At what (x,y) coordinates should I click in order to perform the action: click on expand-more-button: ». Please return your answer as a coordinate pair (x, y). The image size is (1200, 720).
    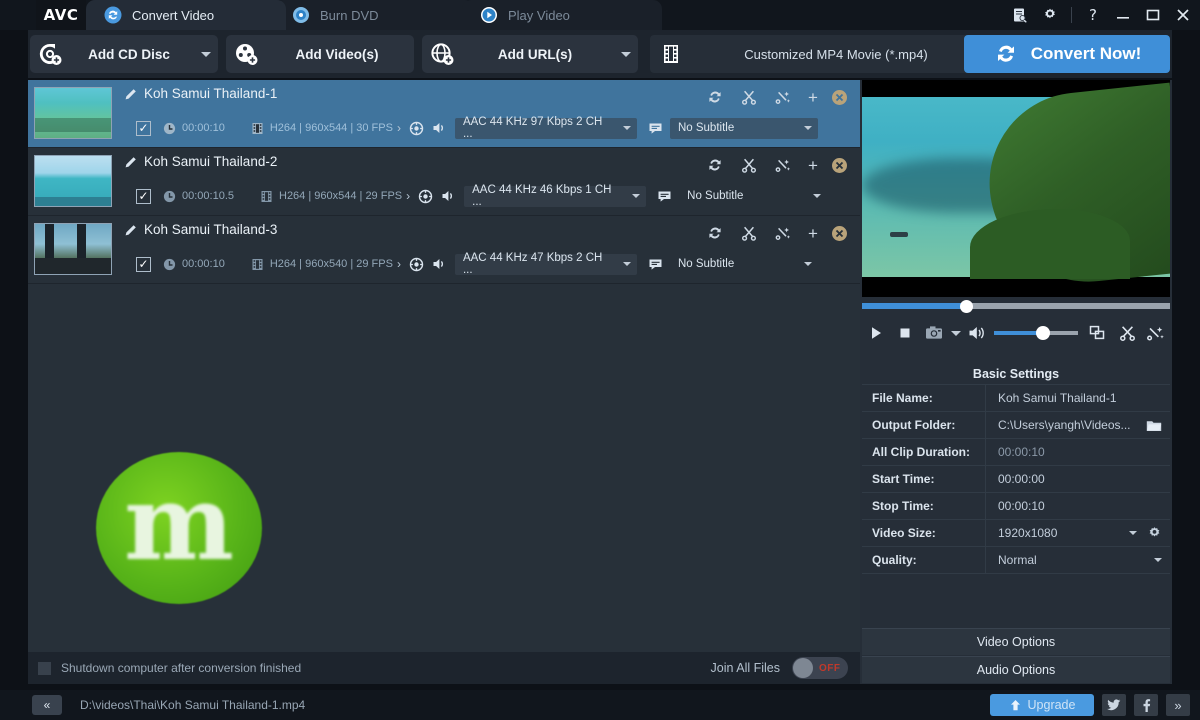
    Looking at the image, I should click on (1178, 705).